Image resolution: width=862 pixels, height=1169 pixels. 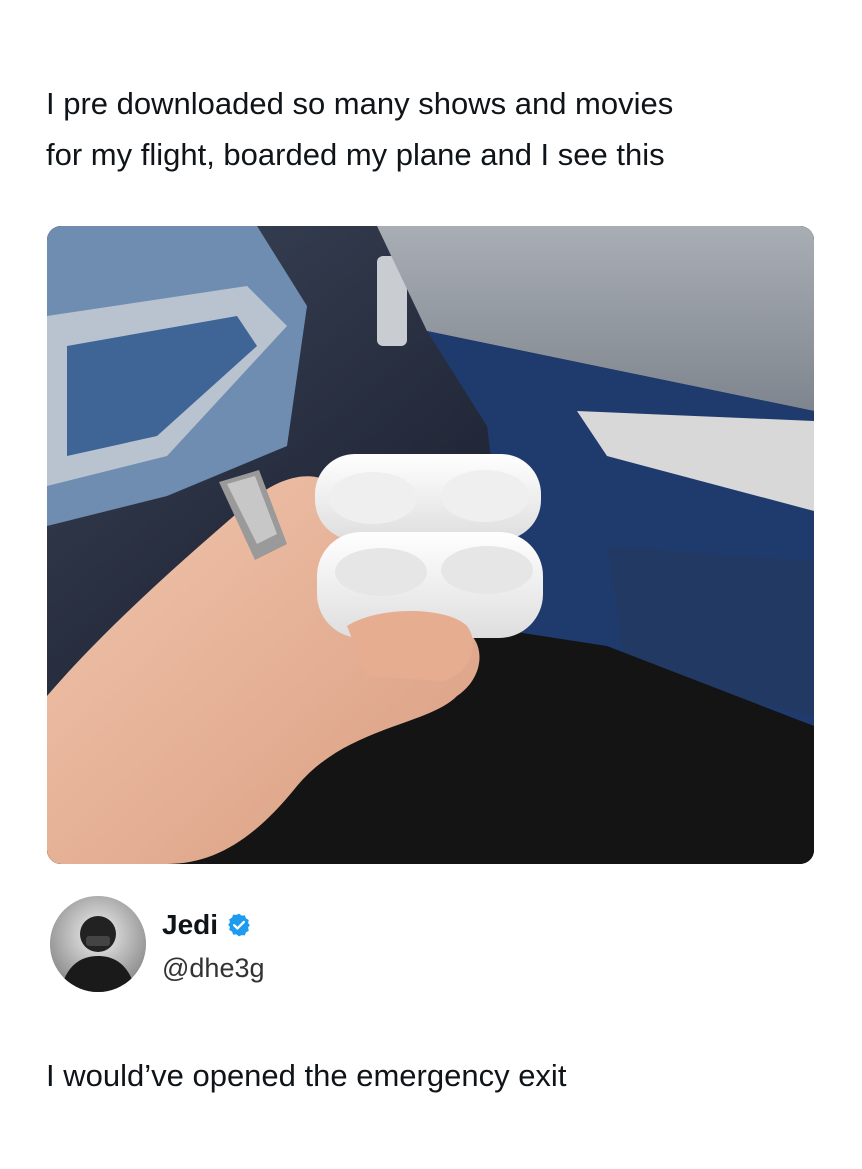 I want to click on avatar, so click(x=98, y=944).